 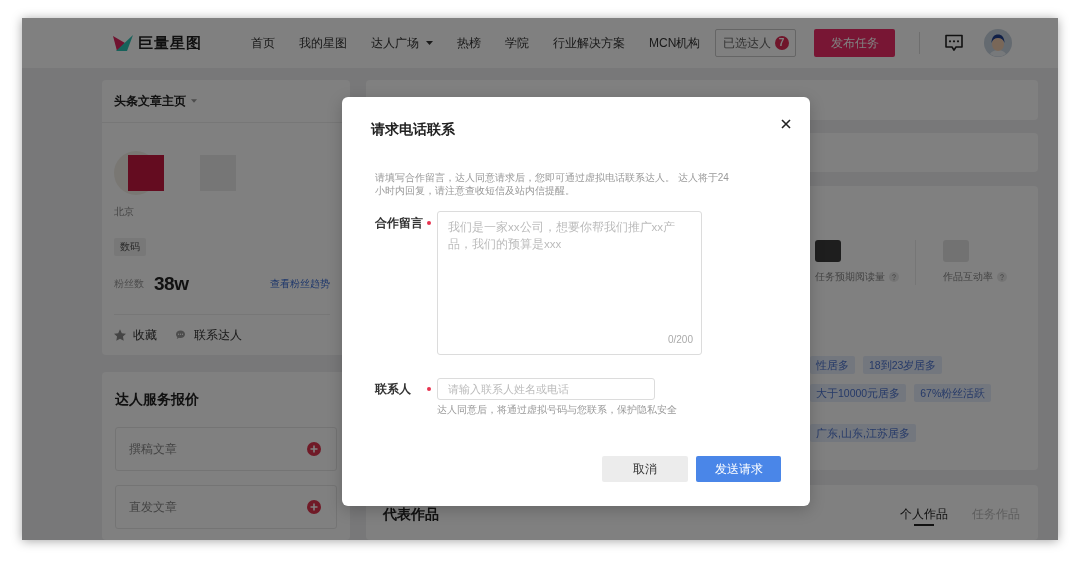 I want to click on follower-trend-link: 查看粉丝趋势, so click(x=300, y=284).